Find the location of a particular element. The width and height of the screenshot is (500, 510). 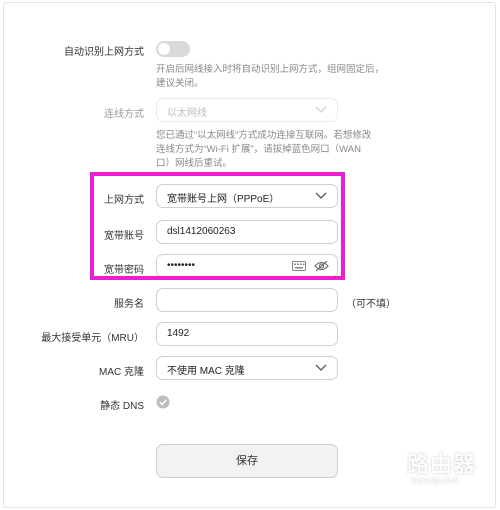

connection-hint-line3: 口）网线后重试。 is located at coordinates (194, 163).